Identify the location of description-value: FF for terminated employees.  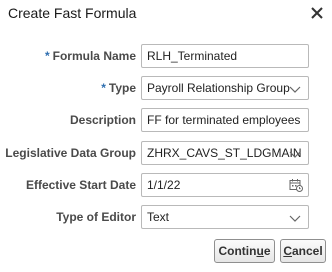
(224, 120).